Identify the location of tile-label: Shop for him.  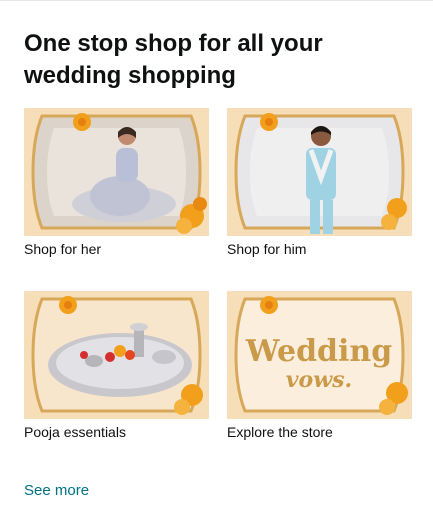
(319, 249).